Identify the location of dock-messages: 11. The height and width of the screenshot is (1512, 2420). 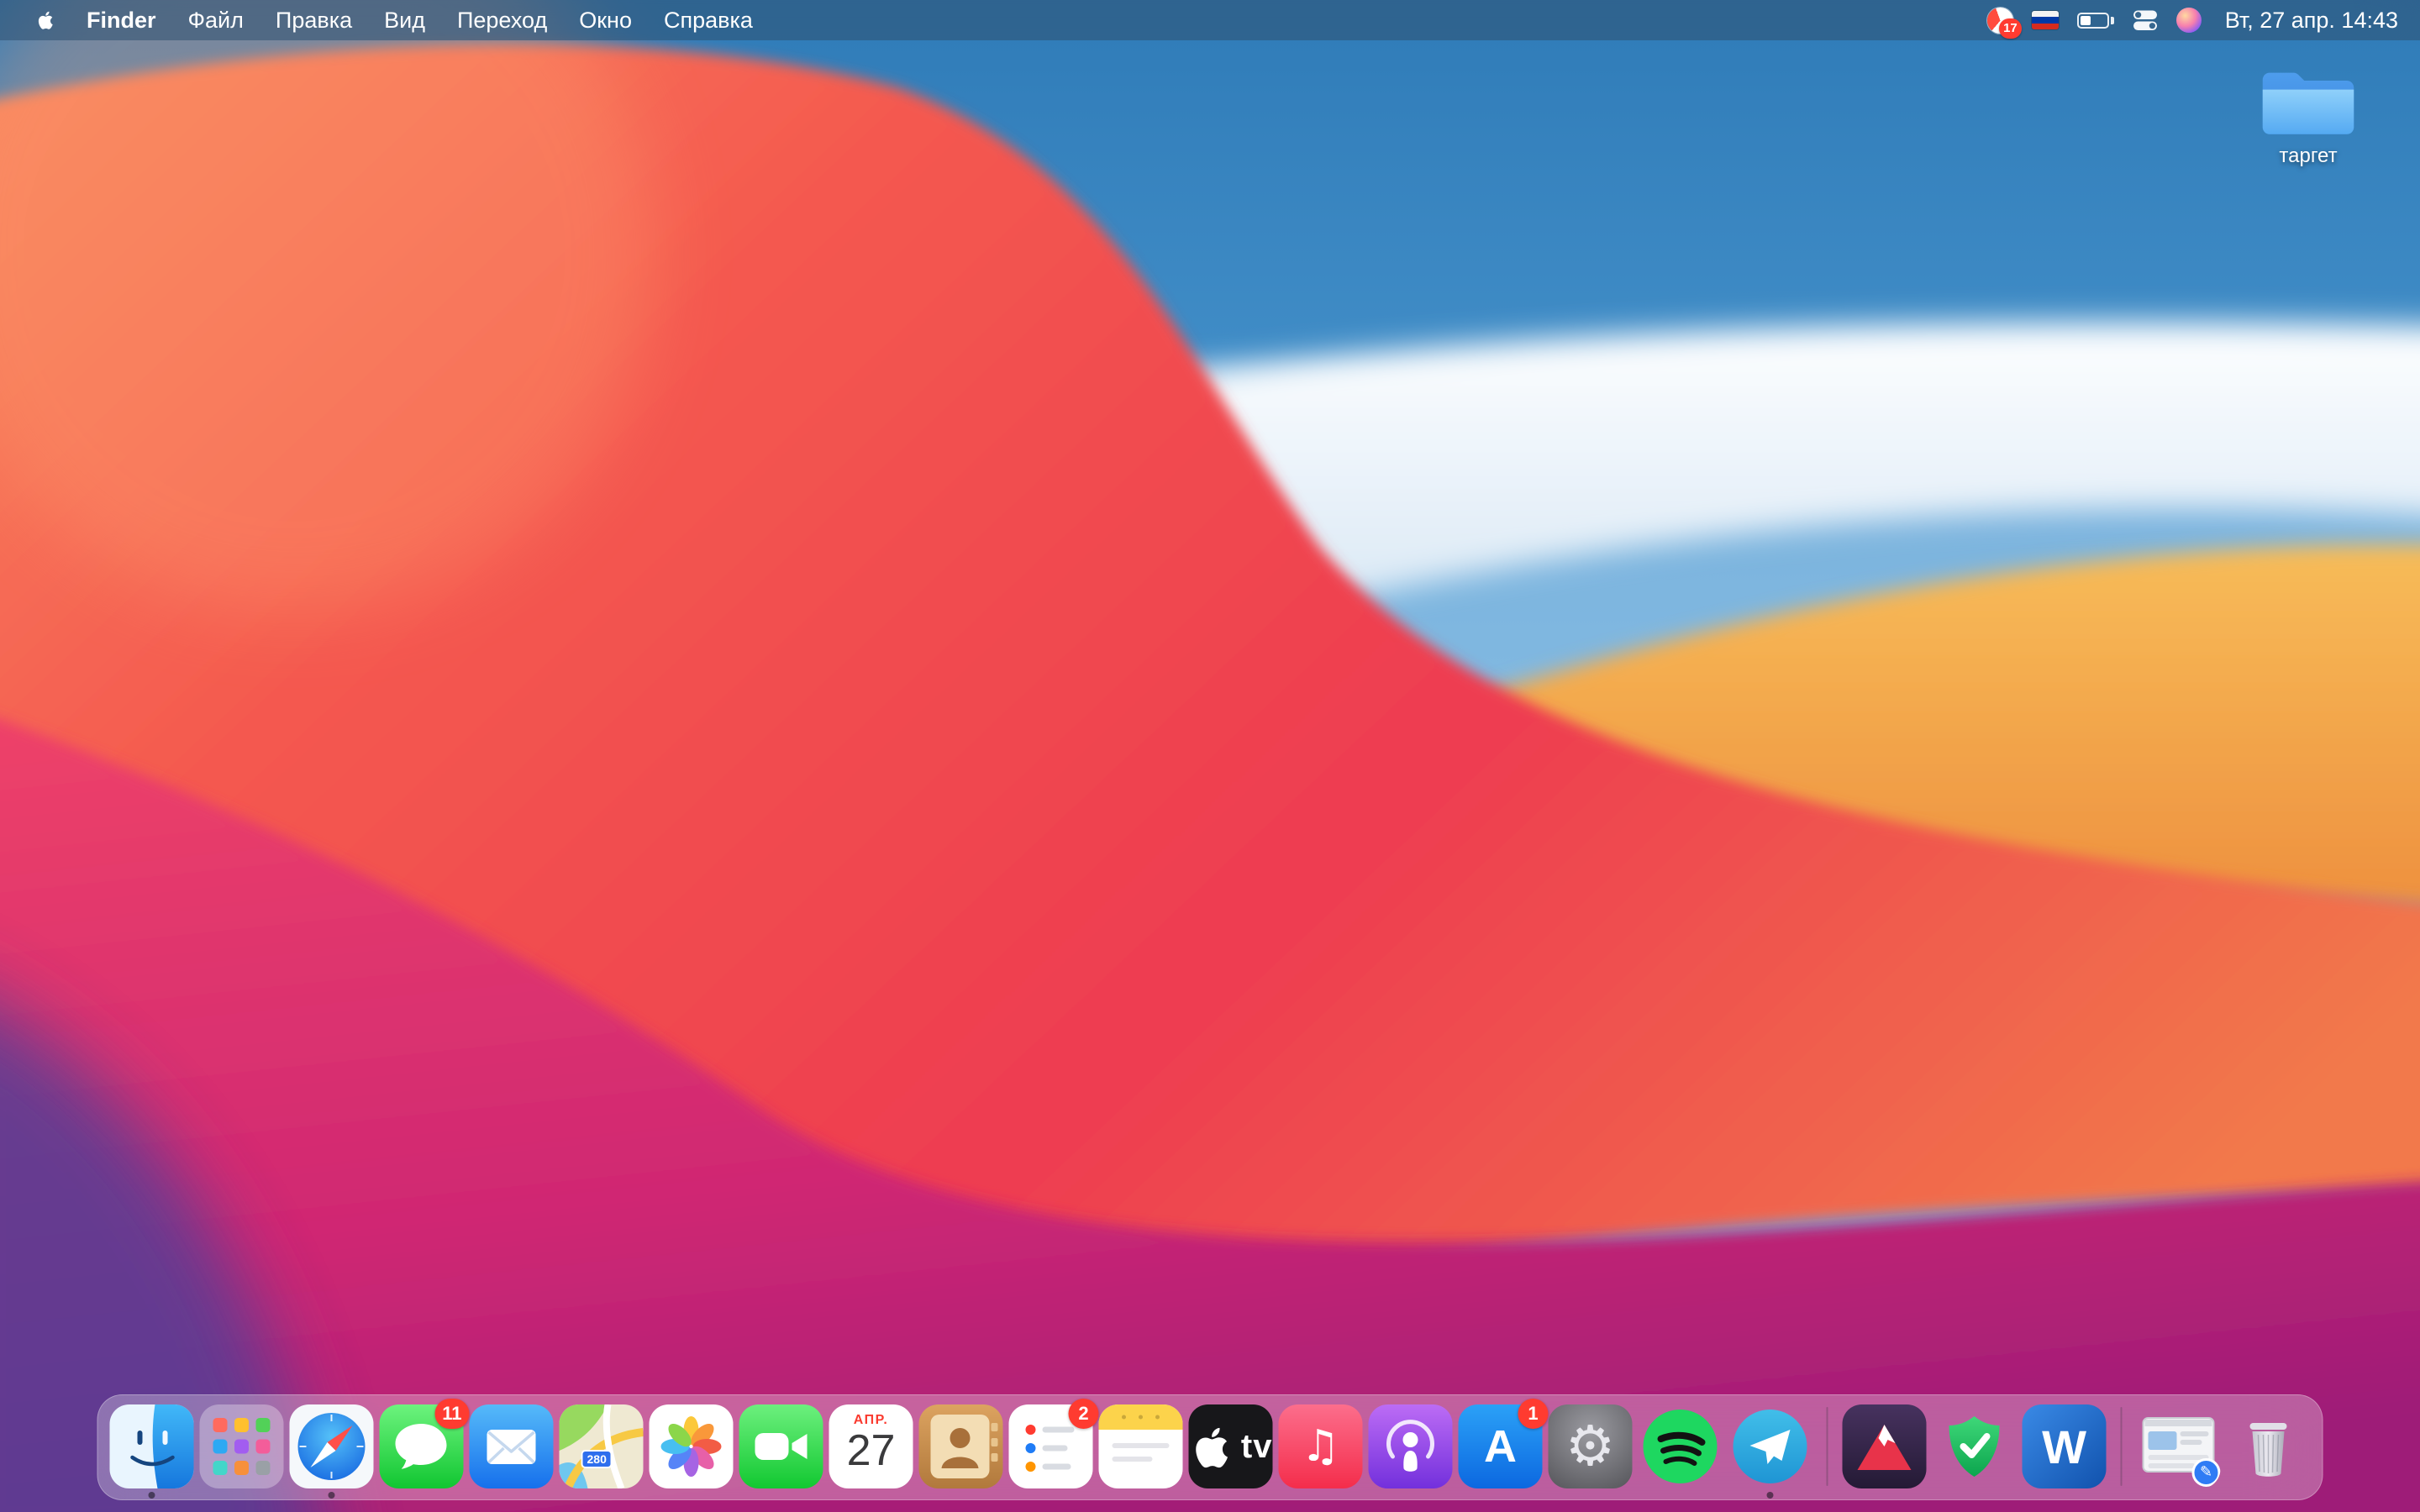
(424, 1443).